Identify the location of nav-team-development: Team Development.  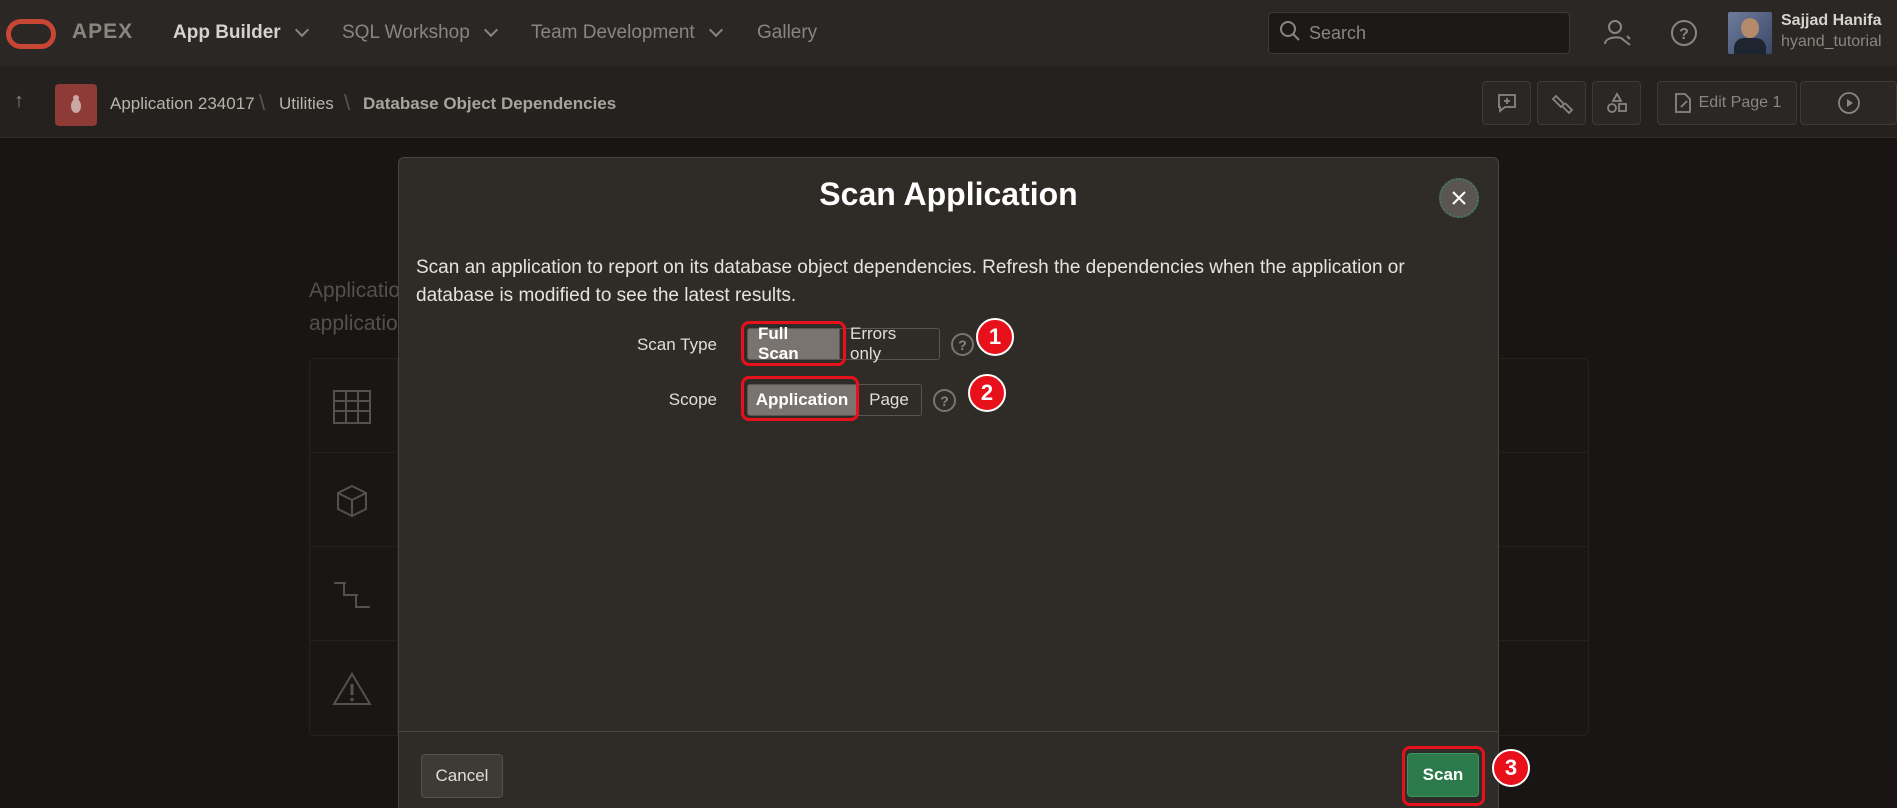
(627, 33).